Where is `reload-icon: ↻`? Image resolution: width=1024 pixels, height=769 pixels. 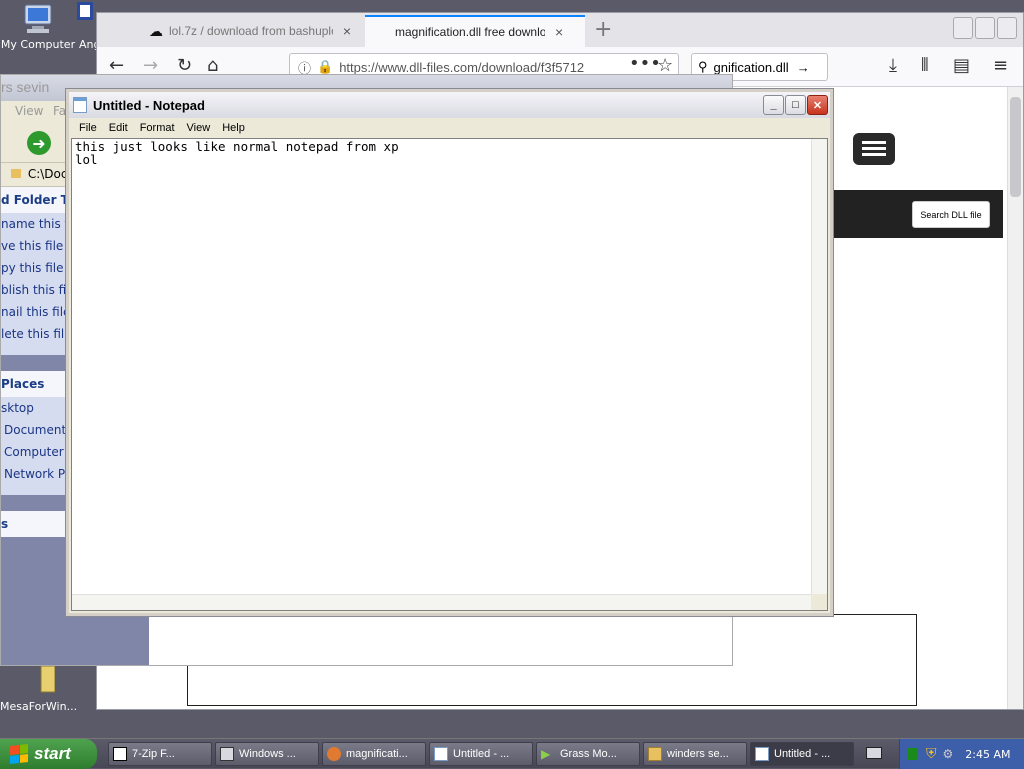
reload-icon: ↻ is located at coordinates (184, 65).